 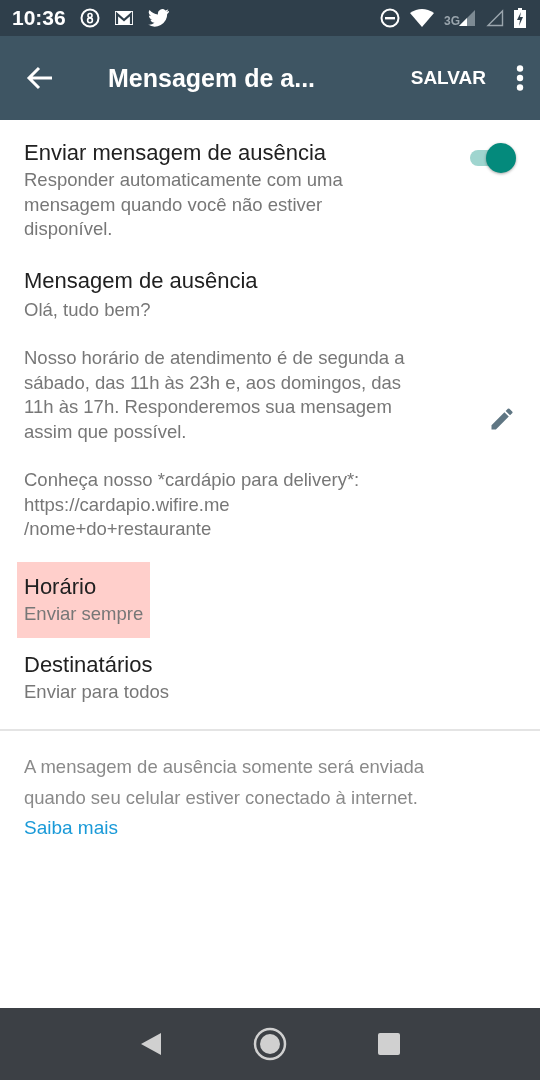 I want to click on save-button: SALVAR, so click(x=448, y=78).